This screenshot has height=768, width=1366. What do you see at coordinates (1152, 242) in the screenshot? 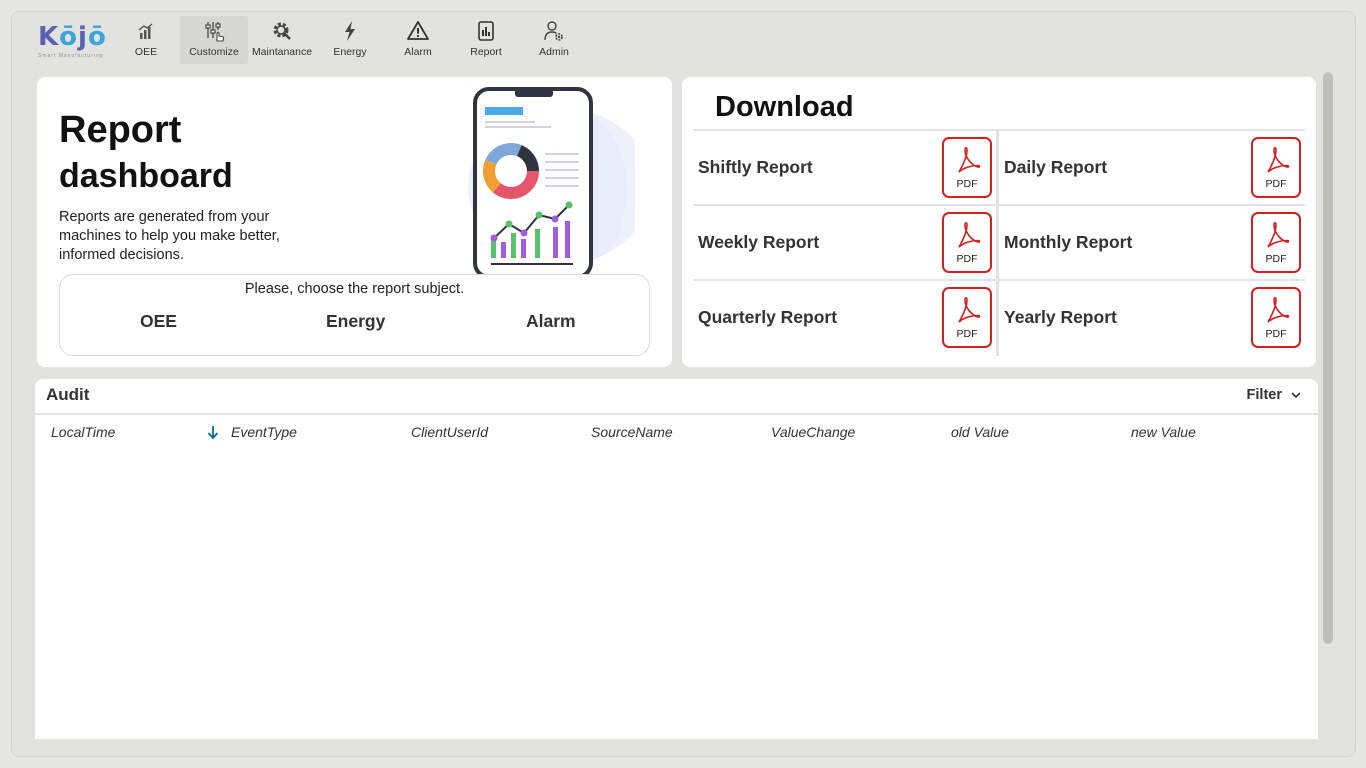
I see `download-item-monthly: Monthly Report PDF` at bounding box center [1152, 242].